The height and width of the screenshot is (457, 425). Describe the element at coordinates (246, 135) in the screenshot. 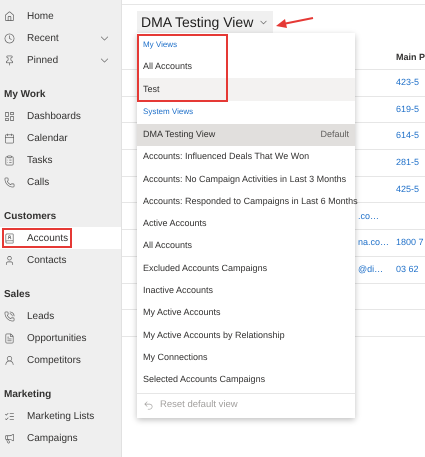

I see `menu-item: DMA Testing View Default` at that location.